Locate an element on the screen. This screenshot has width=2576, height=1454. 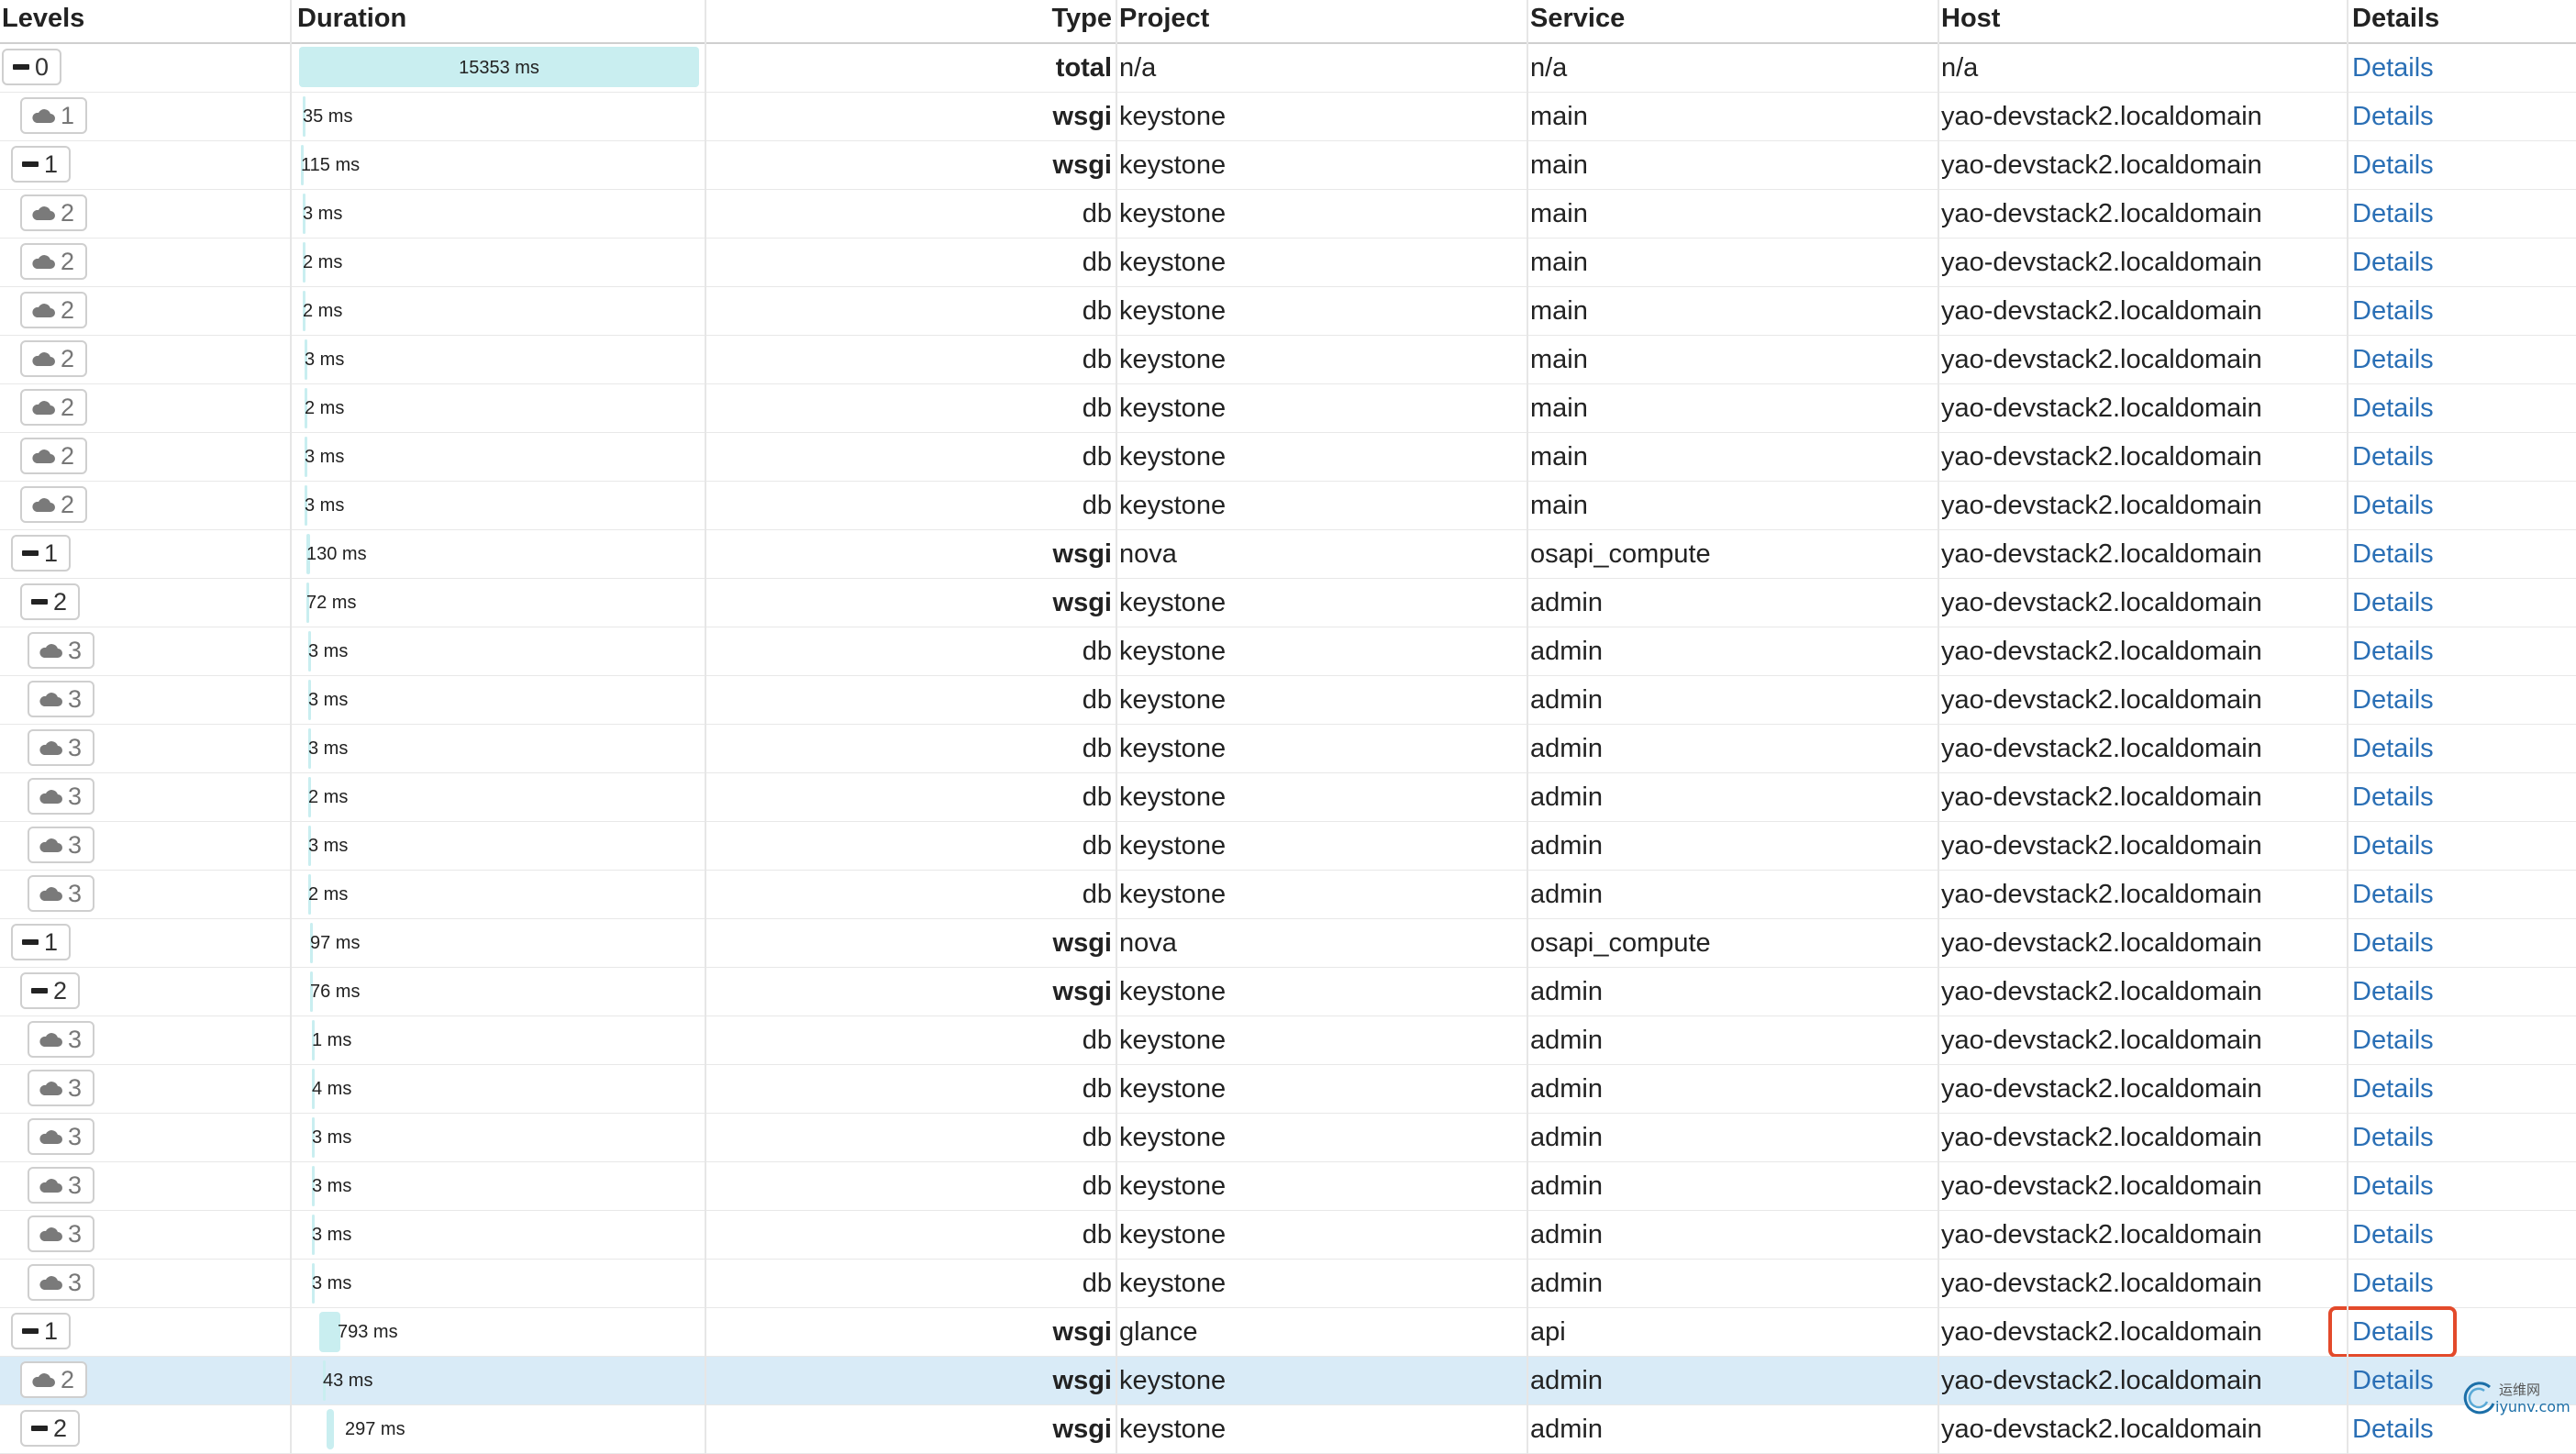
duration-text: 2 ms is located at coordinates (322, 311).